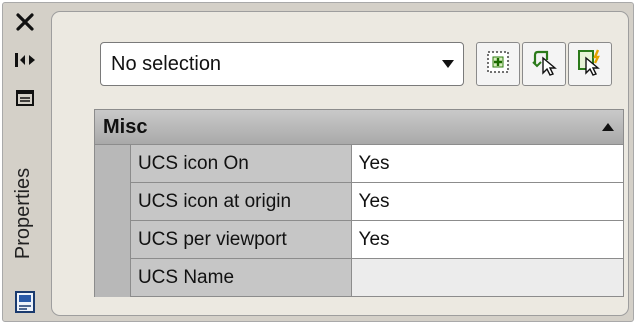  What do you see at coordinates (487, 278) in the screenshot?
I see `property-value` at bounding box center [487, 278].